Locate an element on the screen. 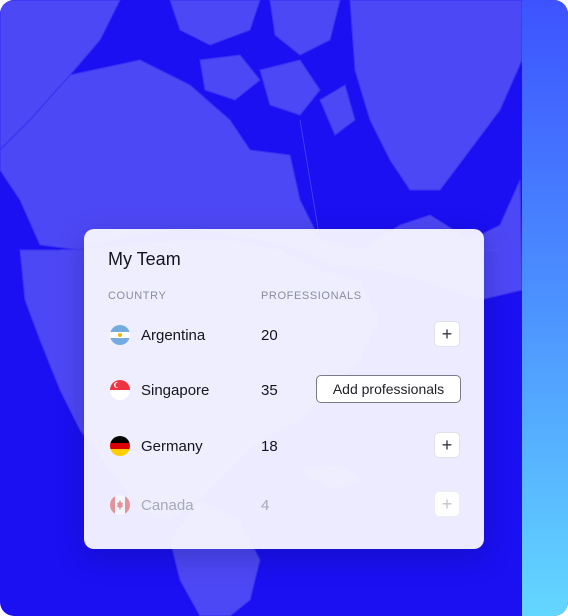 The height and width of the screenshot is (616, 568). professionals-count: 20 is located at coordinates (269, 335).